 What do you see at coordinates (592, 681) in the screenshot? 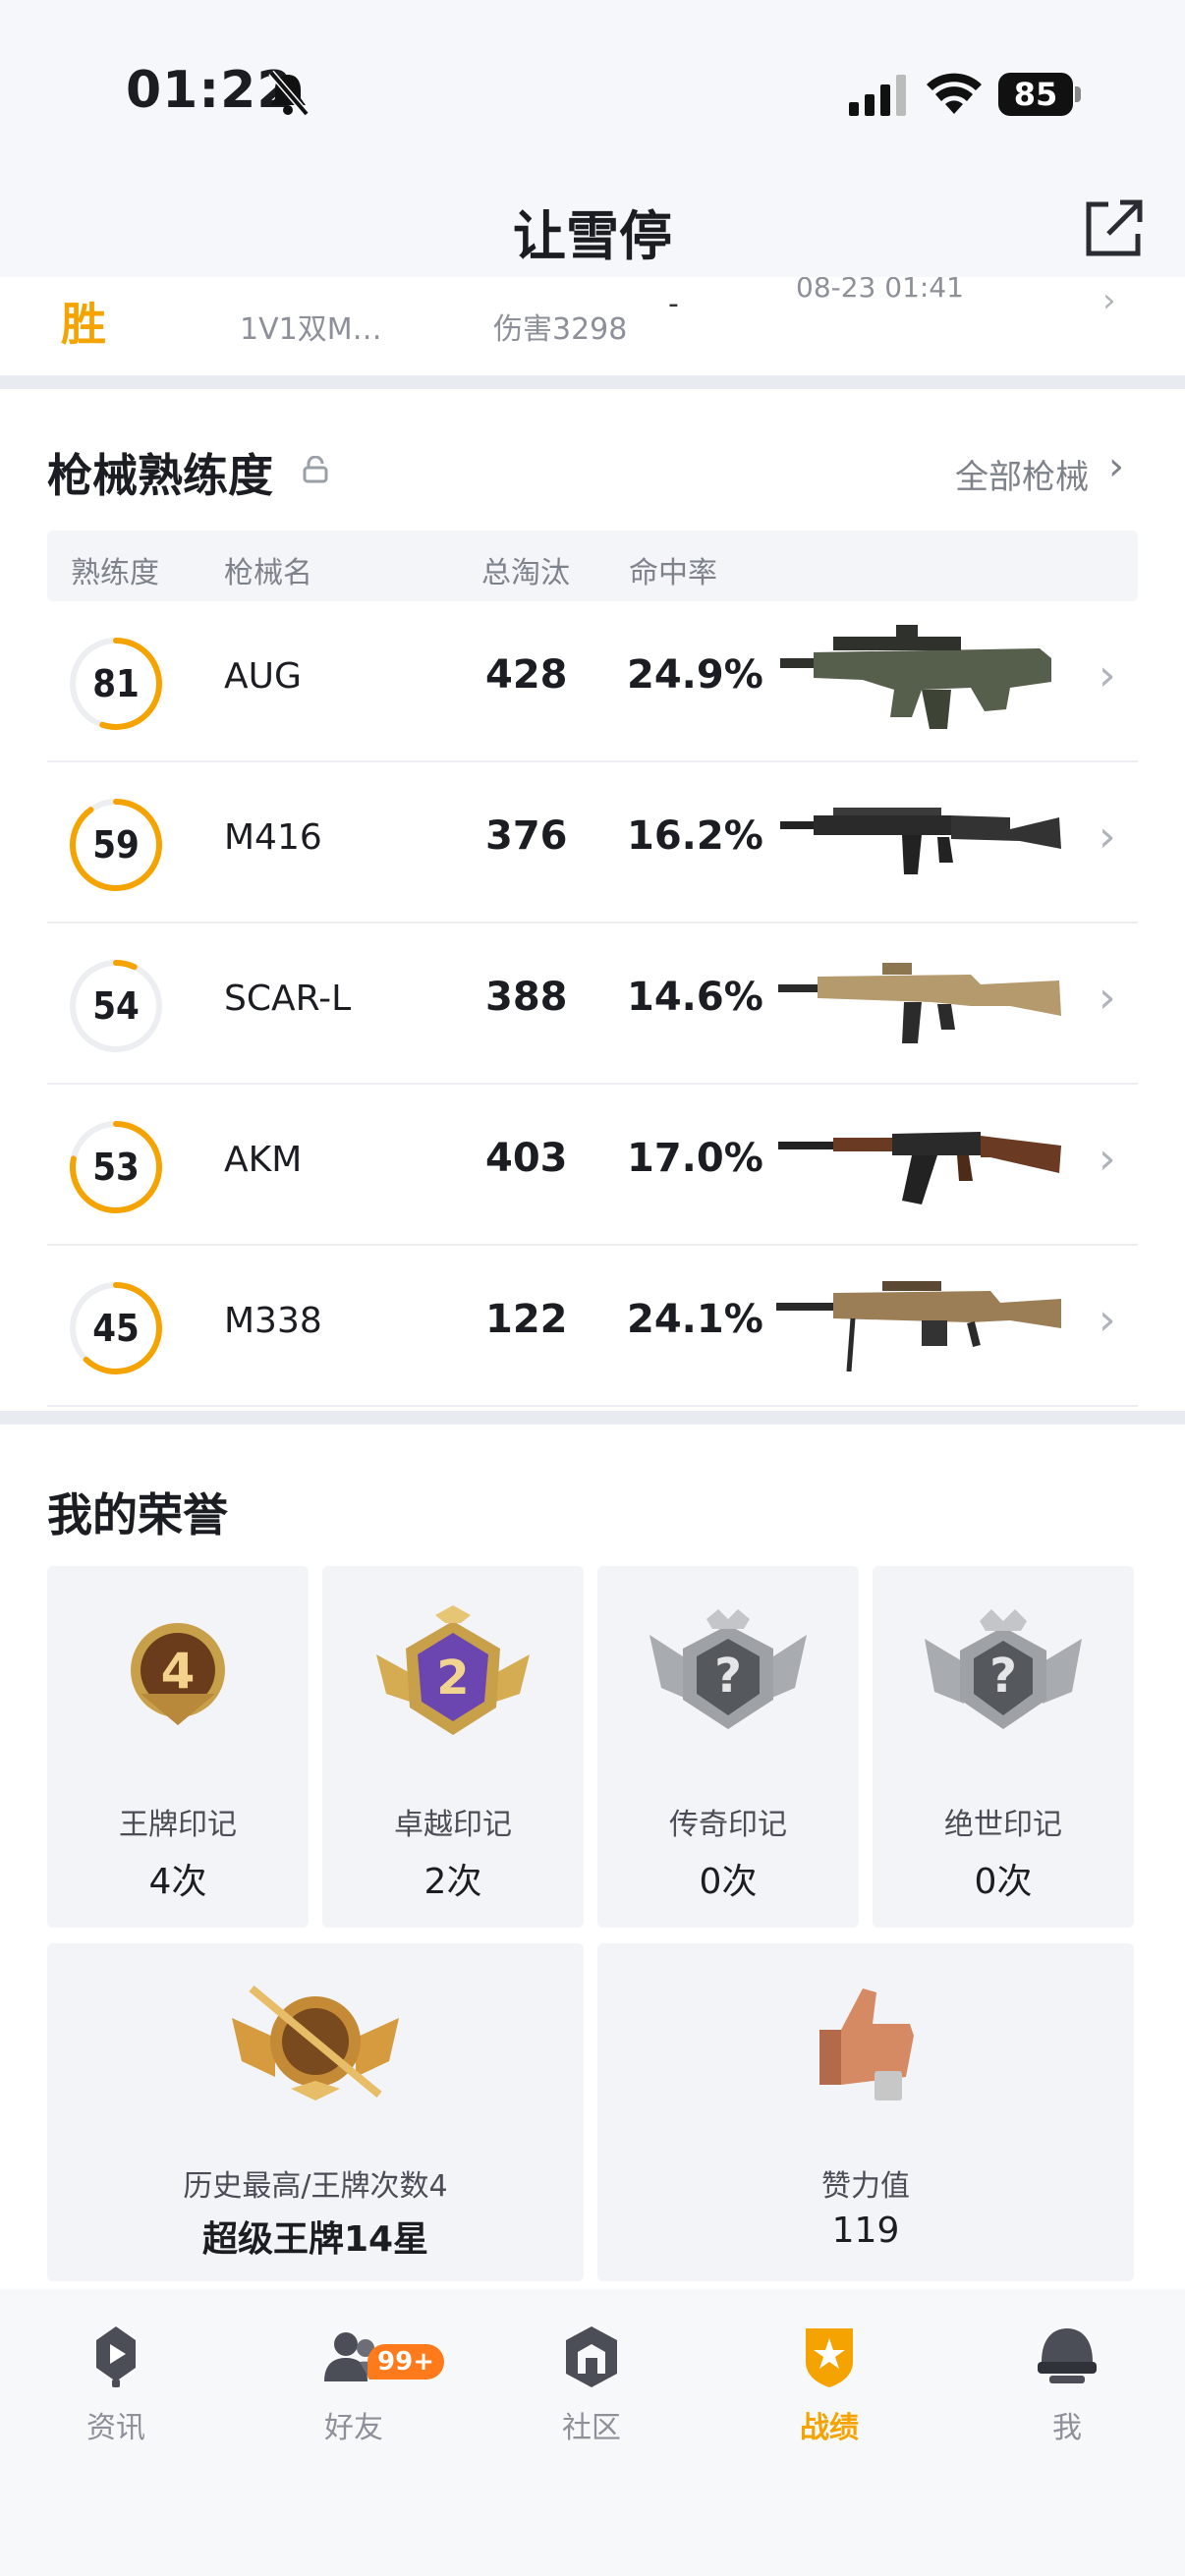
I see `weapon-row-aug: 81 AUG 428 24.9% ›` at bounding box center [592, 681].